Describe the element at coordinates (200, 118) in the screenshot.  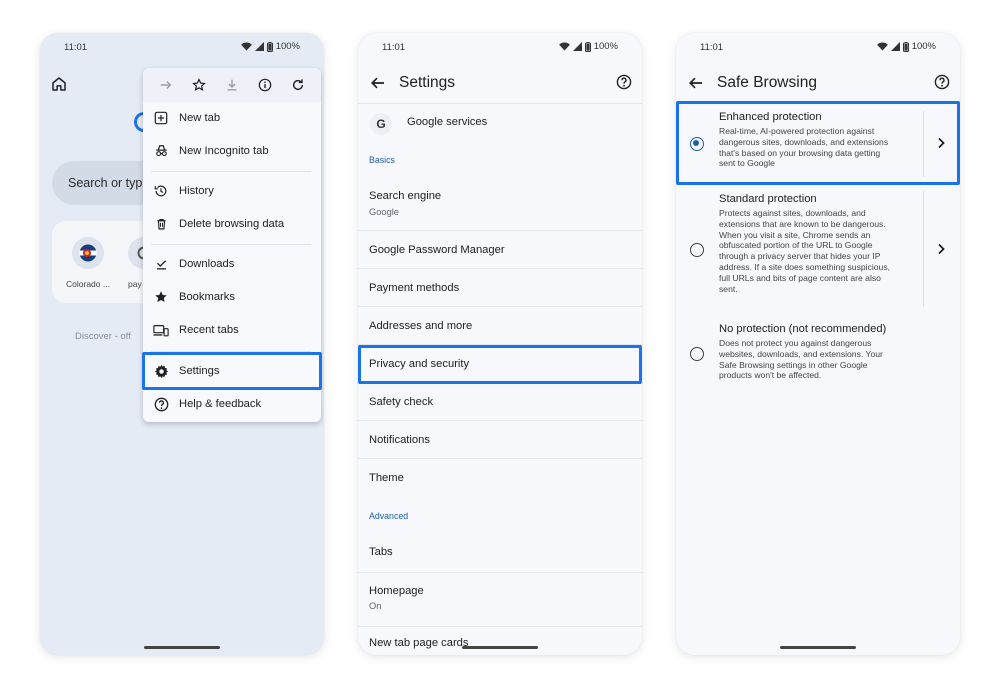
I see `menu-item-label: New tab` at that location.